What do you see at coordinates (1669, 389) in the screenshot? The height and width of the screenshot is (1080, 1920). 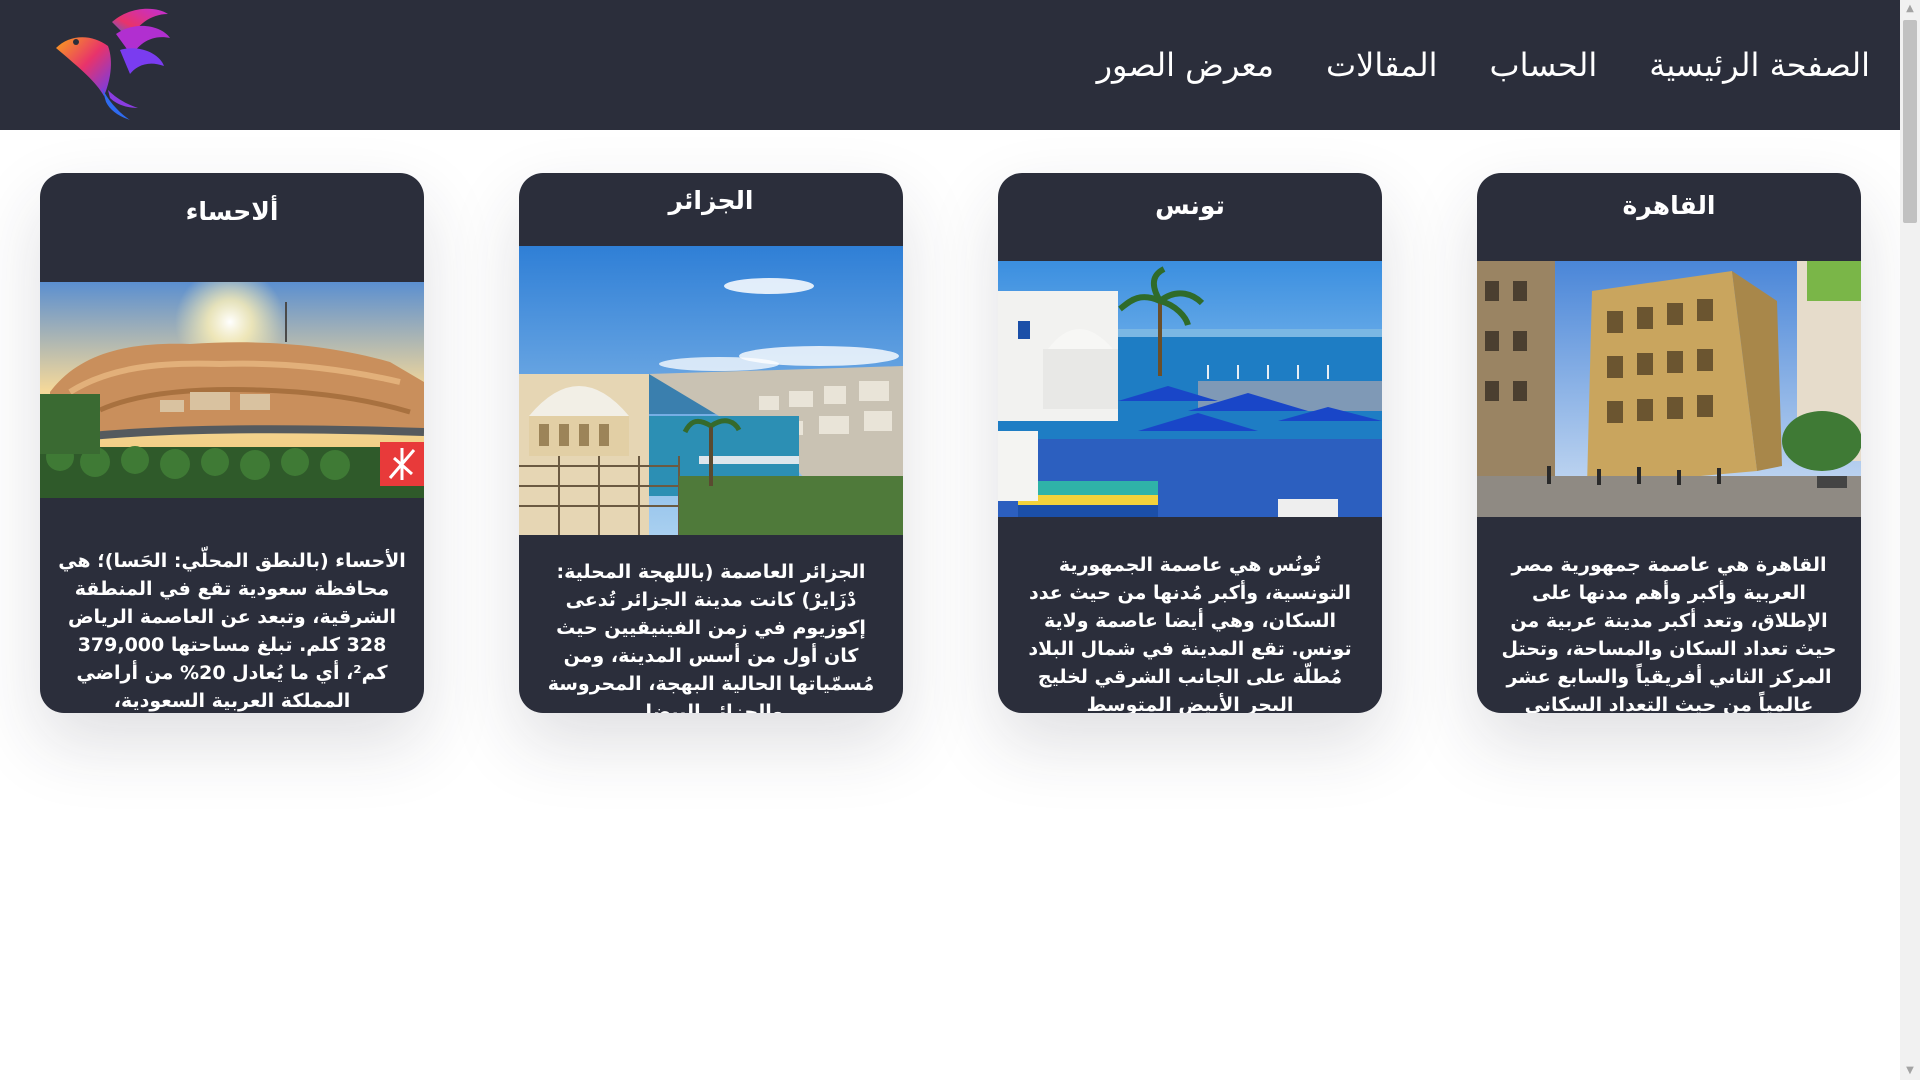 I see `cairo-photo` at bounding box center [1669, 389].